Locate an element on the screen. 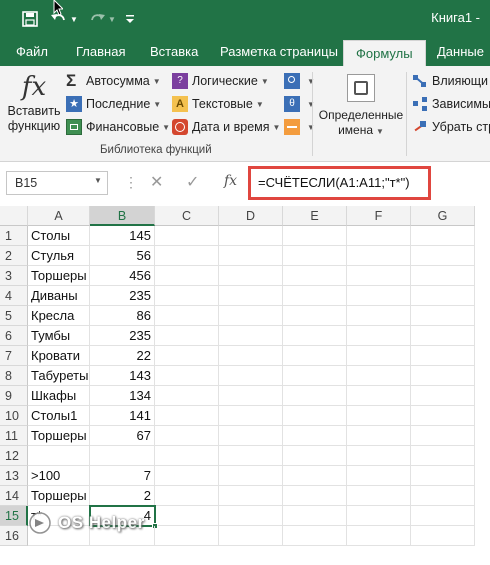  cell-a10: Столы1 is located at coordinates (59, 416).